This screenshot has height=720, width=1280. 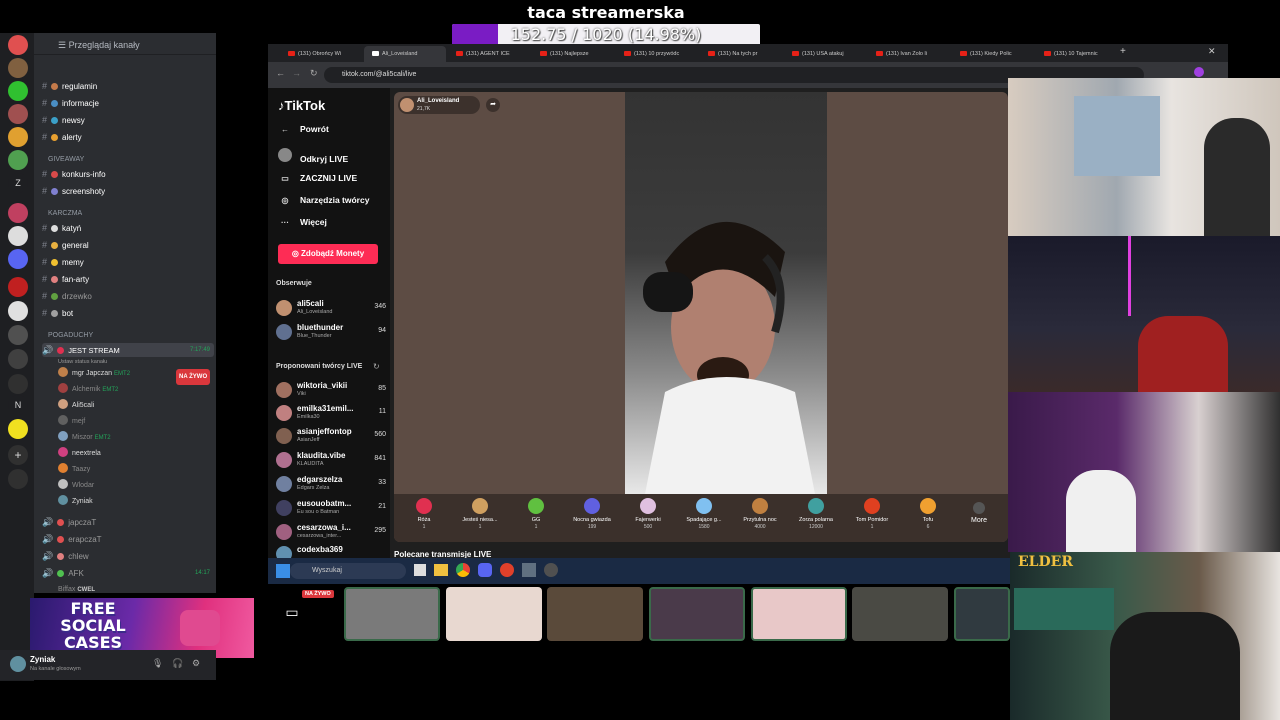 I want to click on voice-channel-afk: 🔊 AFK 14:17, so click(x=128, y=573).